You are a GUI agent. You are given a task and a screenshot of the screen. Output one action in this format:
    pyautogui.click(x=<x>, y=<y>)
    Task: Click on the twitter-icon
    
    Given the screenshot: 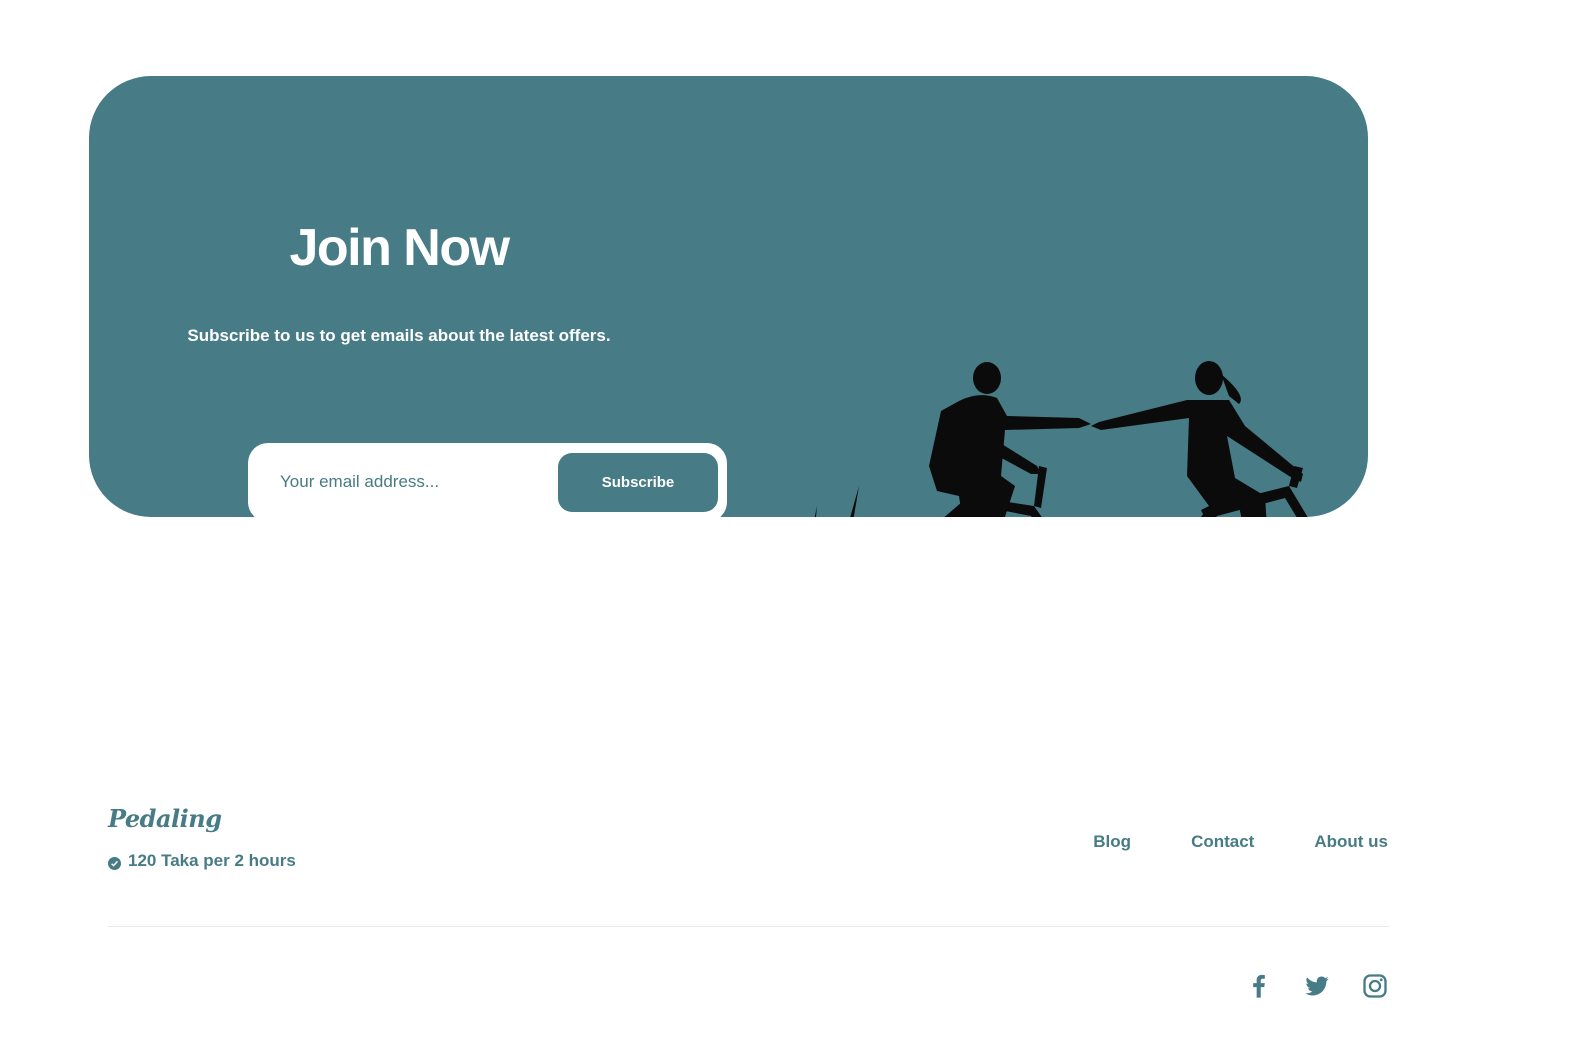 What is the action you would take?
    pyautogui.click(x=1317, y=986)
    